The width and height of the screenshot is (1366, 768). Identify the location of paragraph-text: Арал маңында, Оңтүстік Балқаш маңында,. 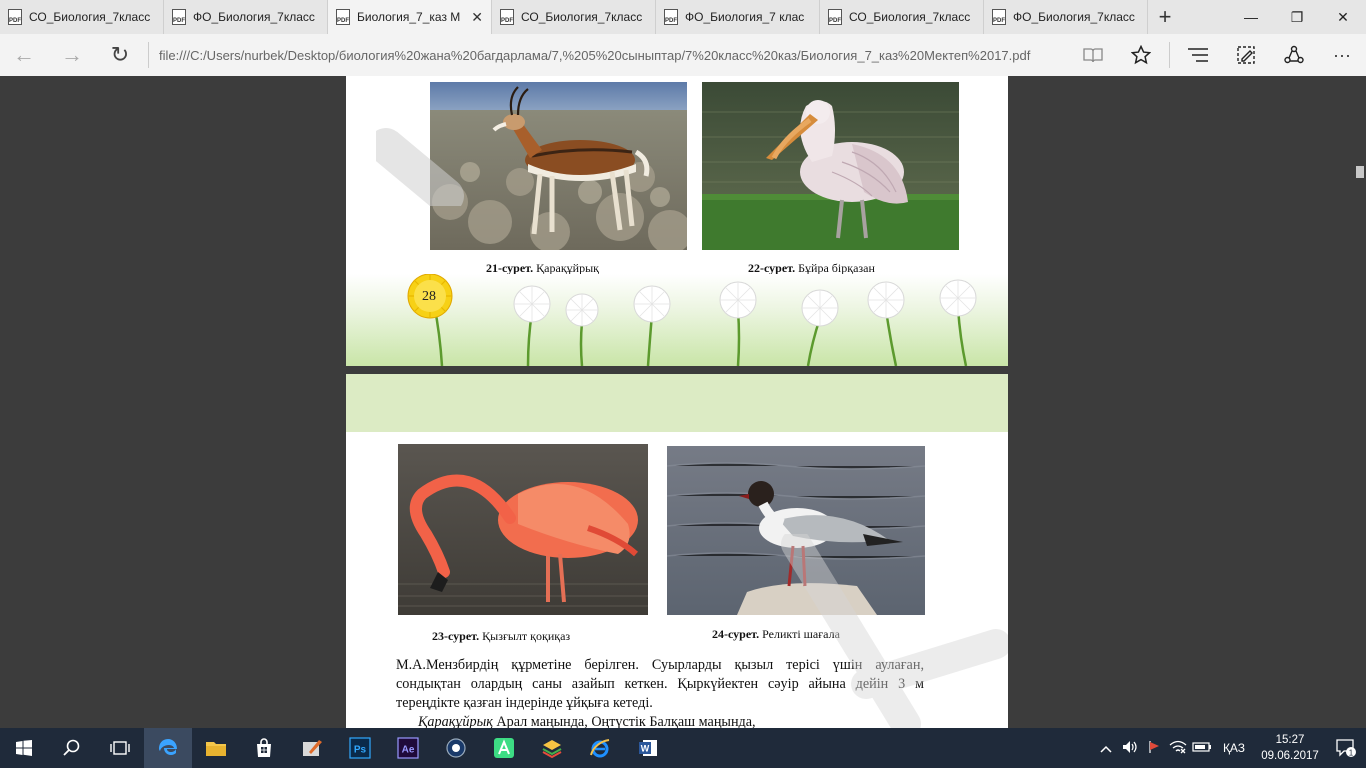
(624, 721).